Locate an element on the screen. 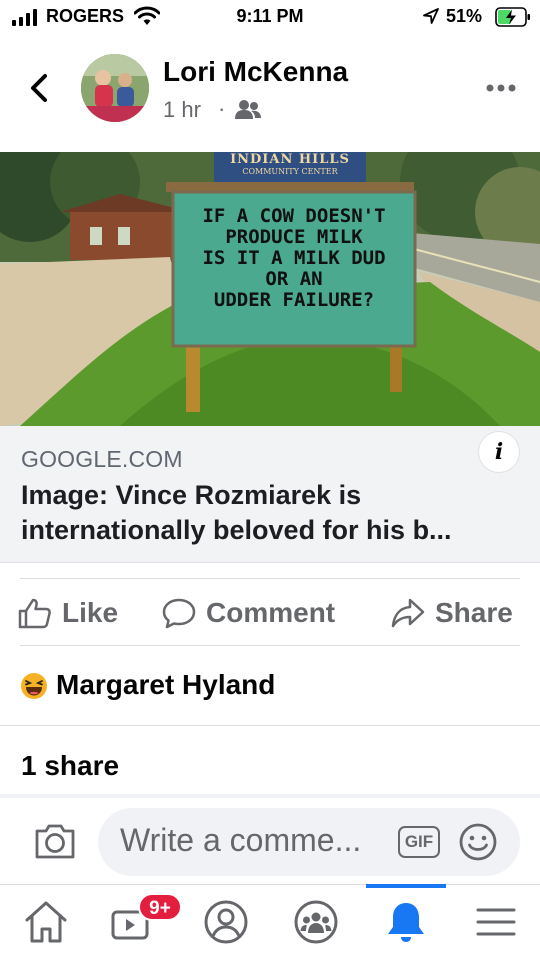  back-chevron-icon is located at coordinates (39, 88).